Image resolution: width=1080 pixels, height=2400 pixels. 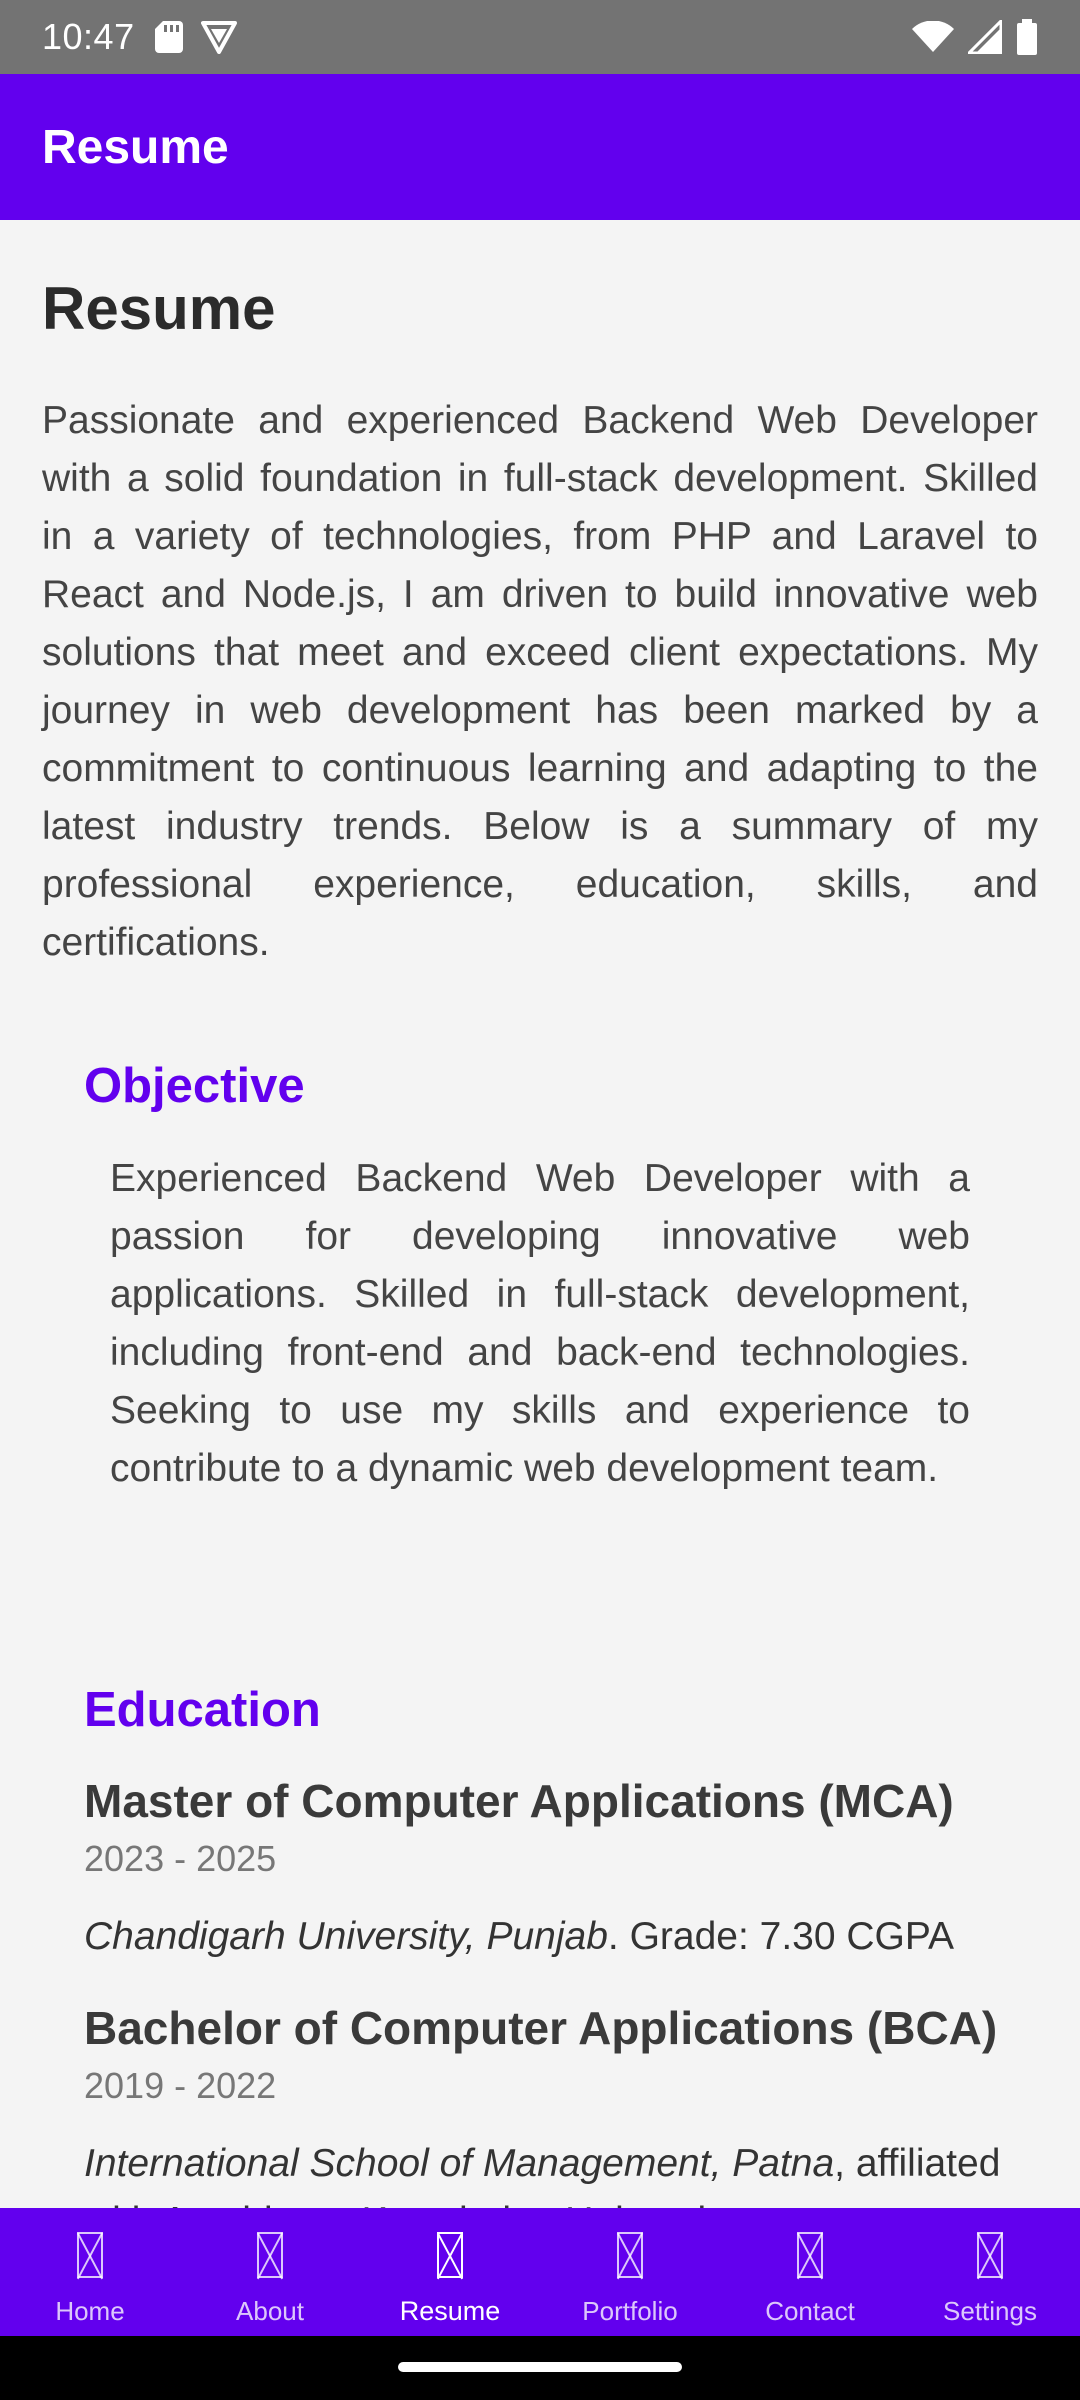 What do you see at coordinates (540, 37) in the screenshot?
I see `status-bar: 10:47` at bounding box center [540, 37].